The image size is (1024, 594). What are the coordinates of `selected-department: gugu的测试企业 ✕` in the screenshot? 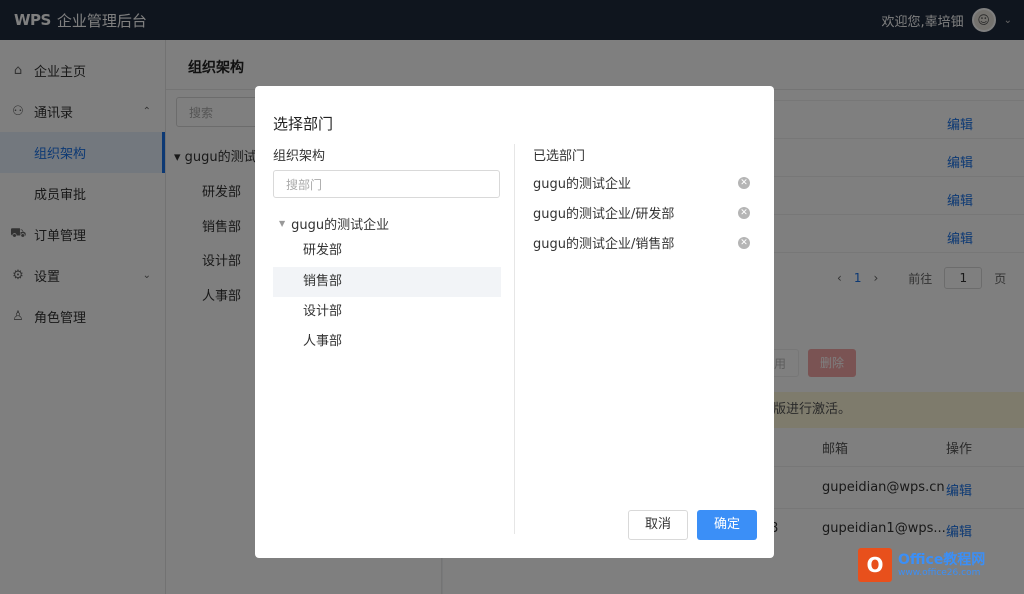 It's located at (643, 182).